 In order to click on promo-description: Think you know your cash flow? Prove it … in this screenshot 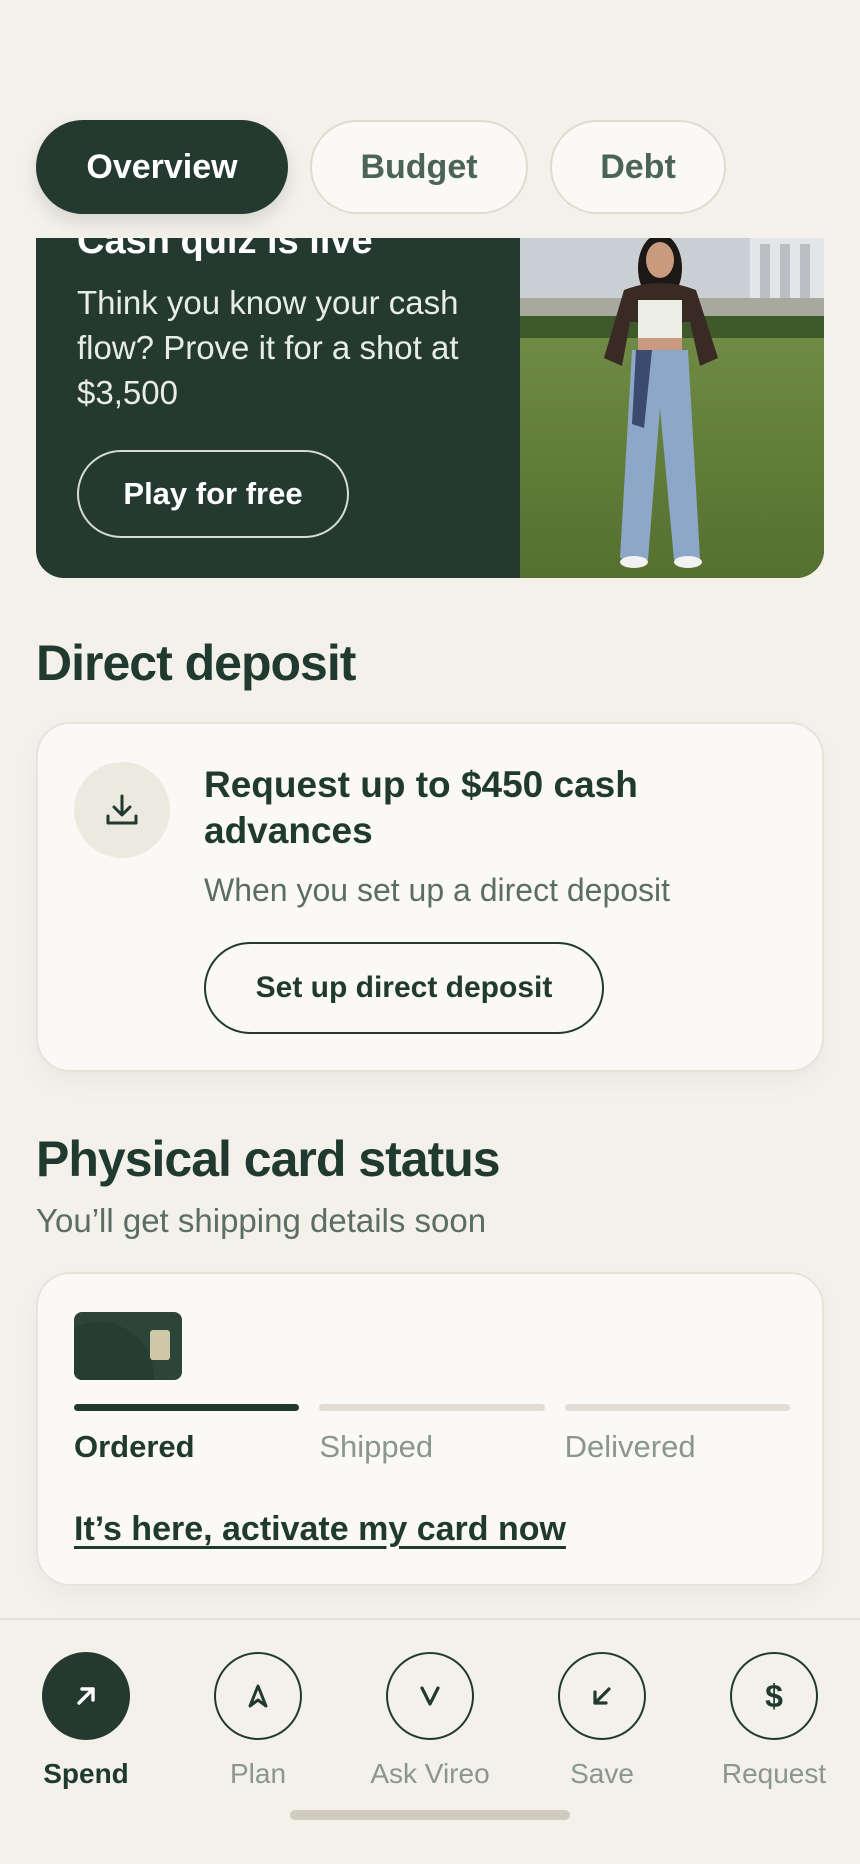, I will do `click(268, 347)`.